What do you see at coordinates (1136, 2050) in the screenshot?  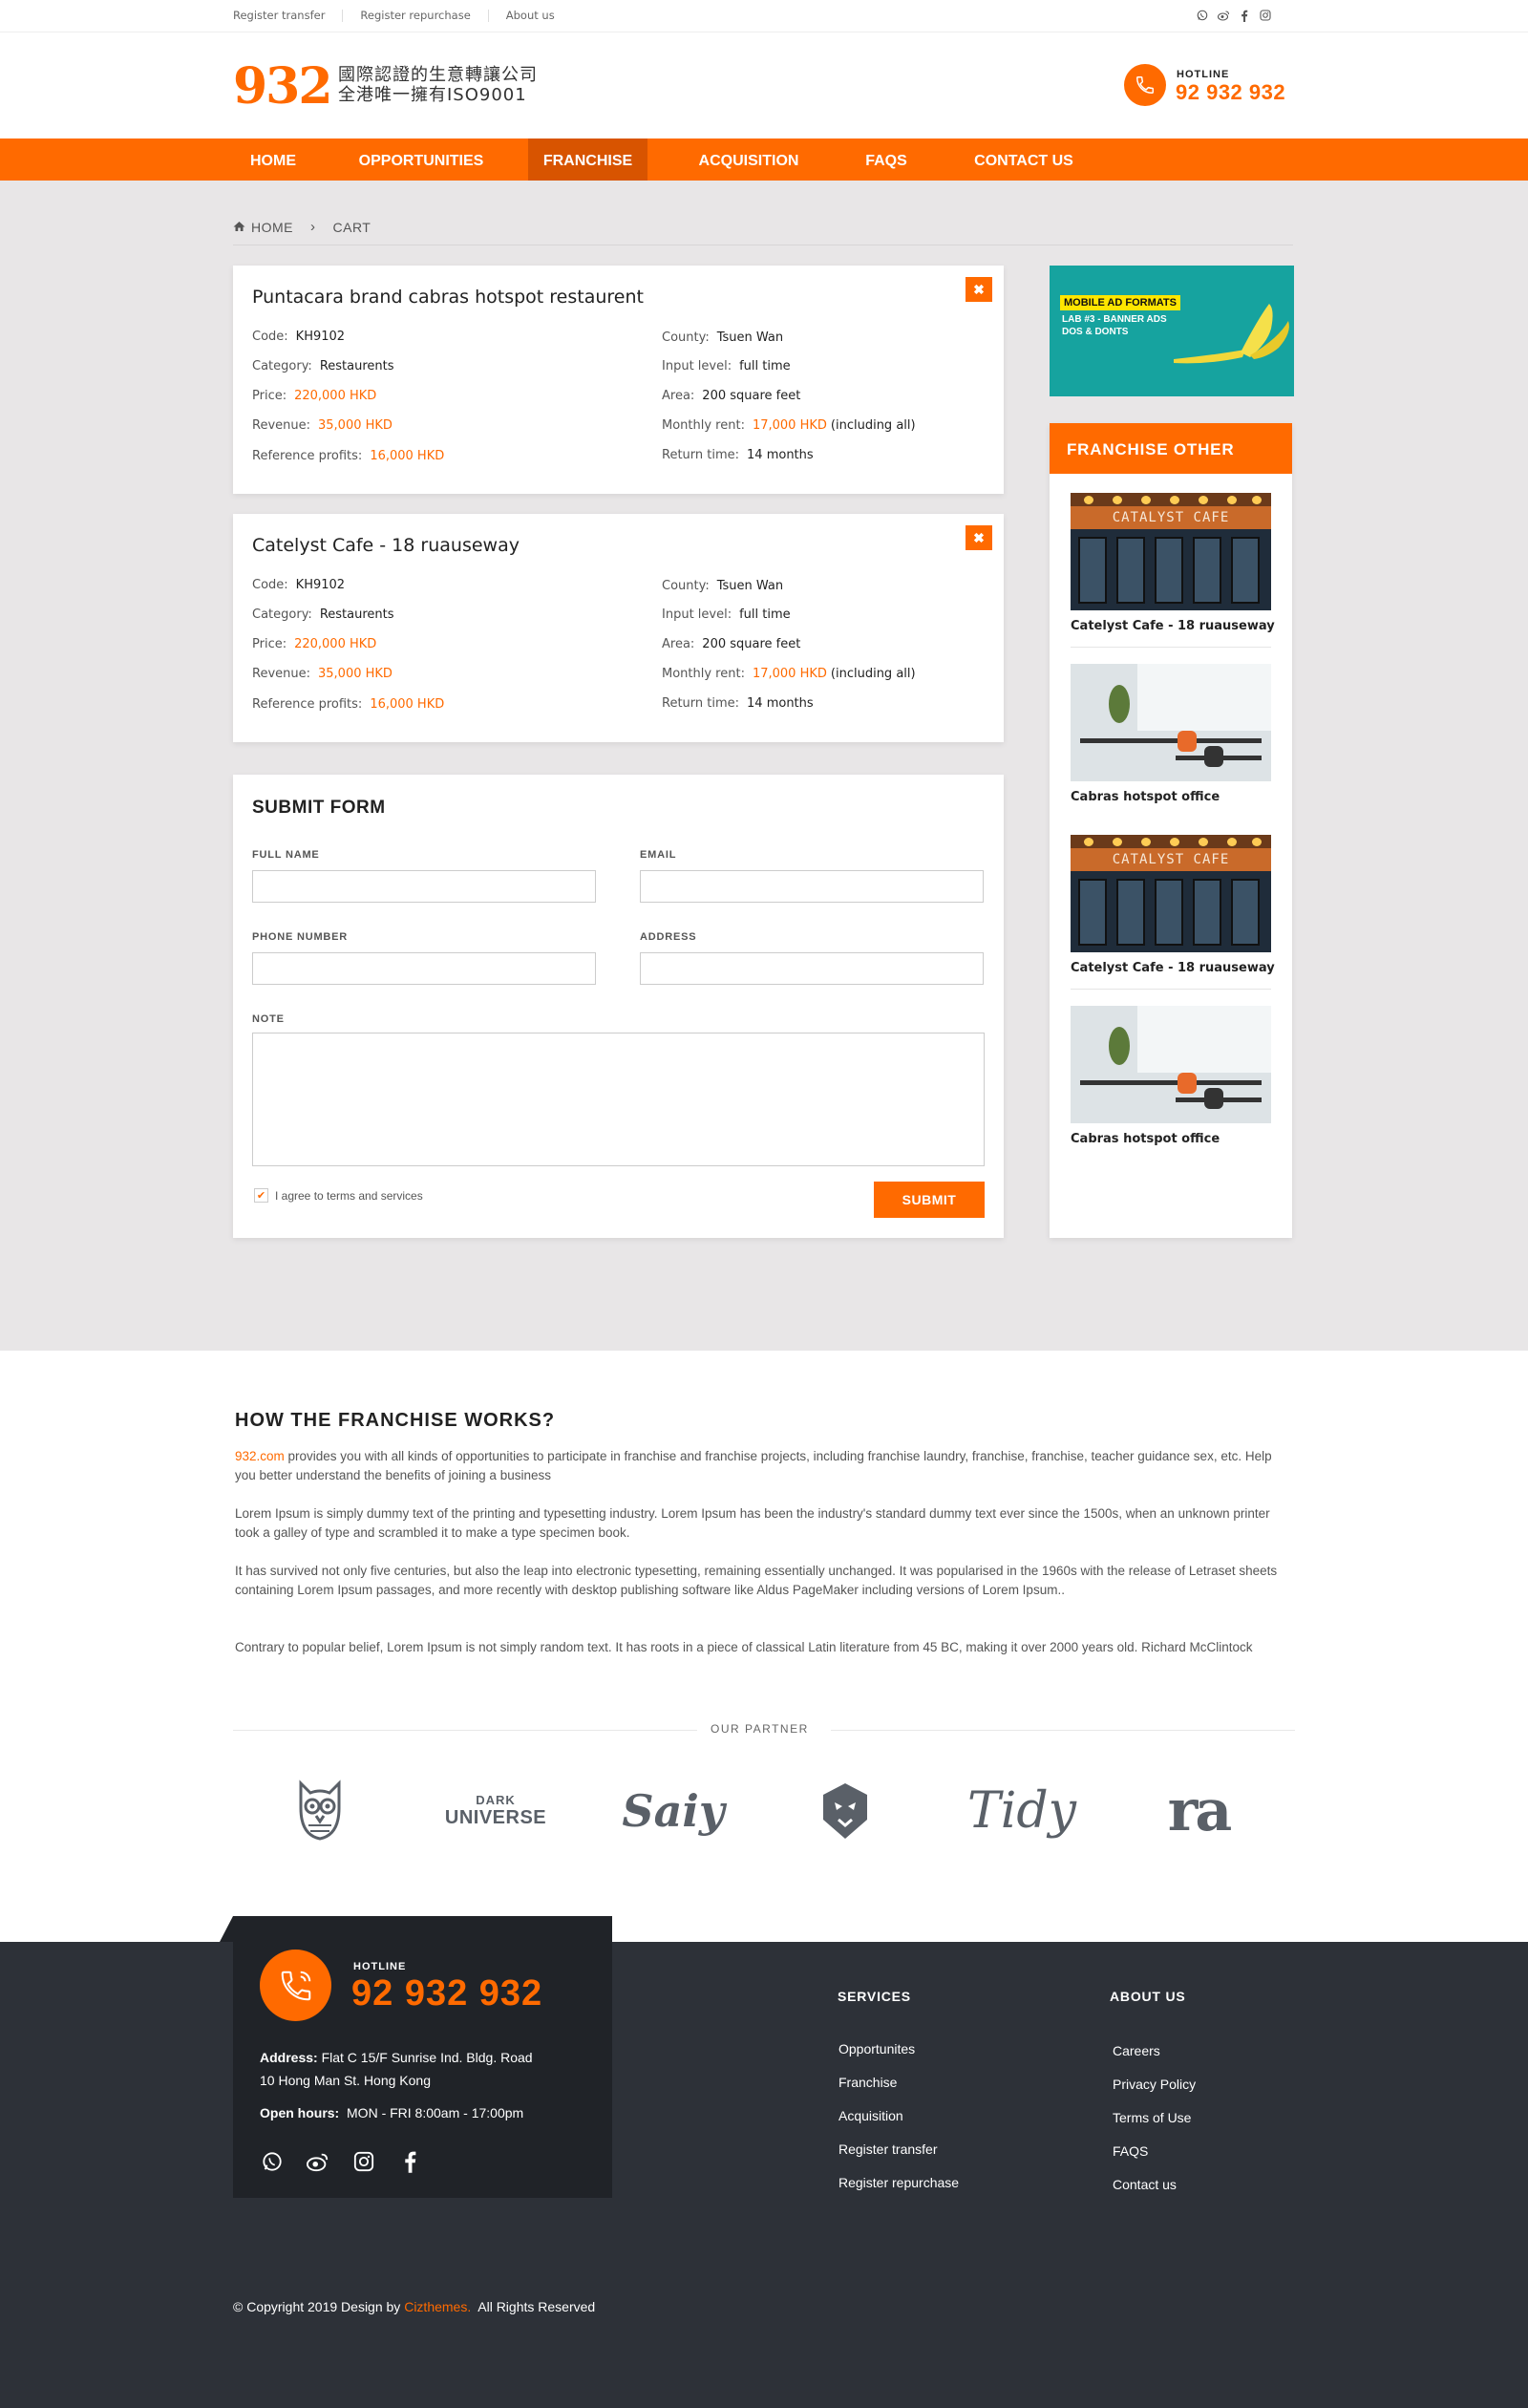 I see `footer-link-careers: Careers` at bounding box center [1136, 2050].